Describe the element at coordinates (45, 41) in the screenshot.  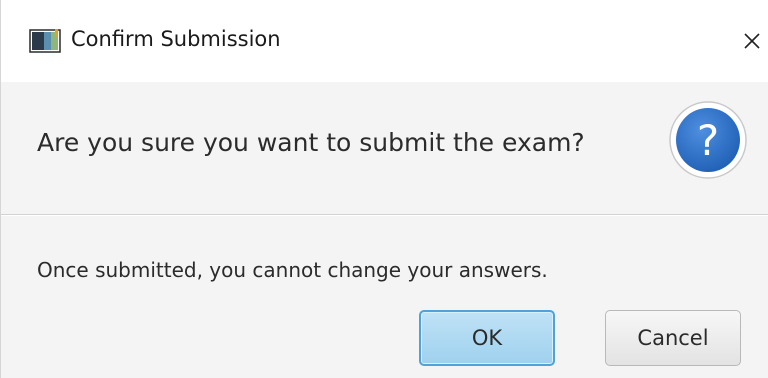
I see `java-app-icon` at that location.